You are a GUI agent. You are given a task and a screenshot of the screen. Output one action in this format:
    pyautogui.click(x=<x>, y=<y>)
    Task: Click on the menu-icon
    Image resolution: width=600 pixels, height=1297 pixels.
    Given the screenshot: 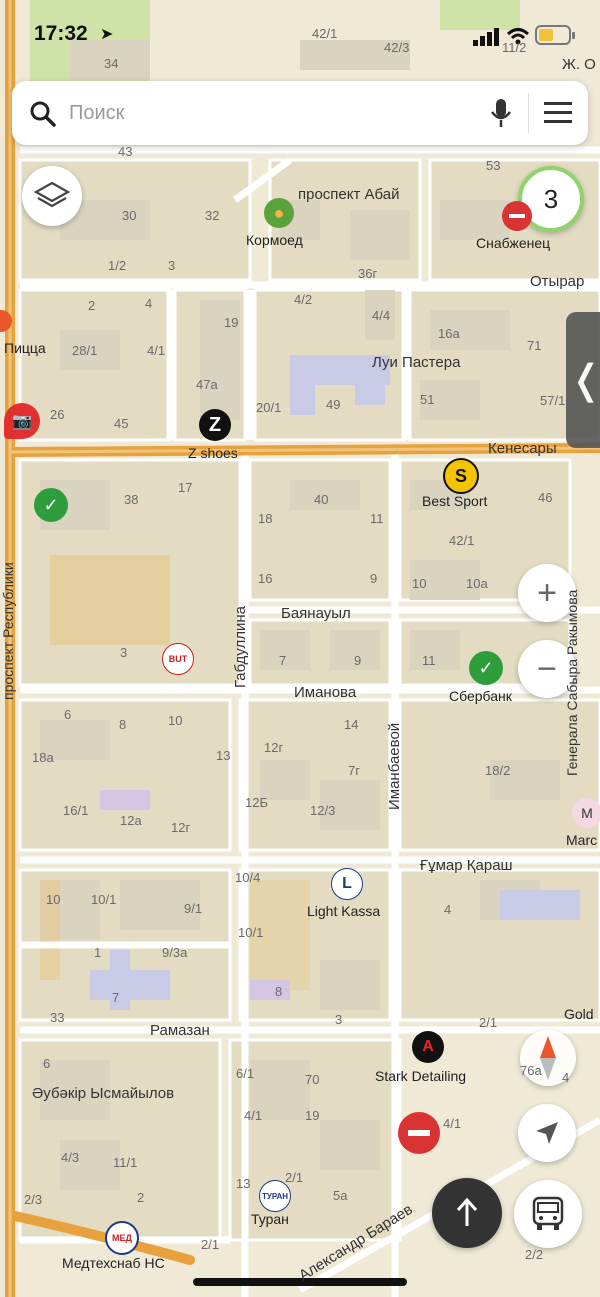 What is the action you would take?
    pyautogui.click(x=558, y=113)
    